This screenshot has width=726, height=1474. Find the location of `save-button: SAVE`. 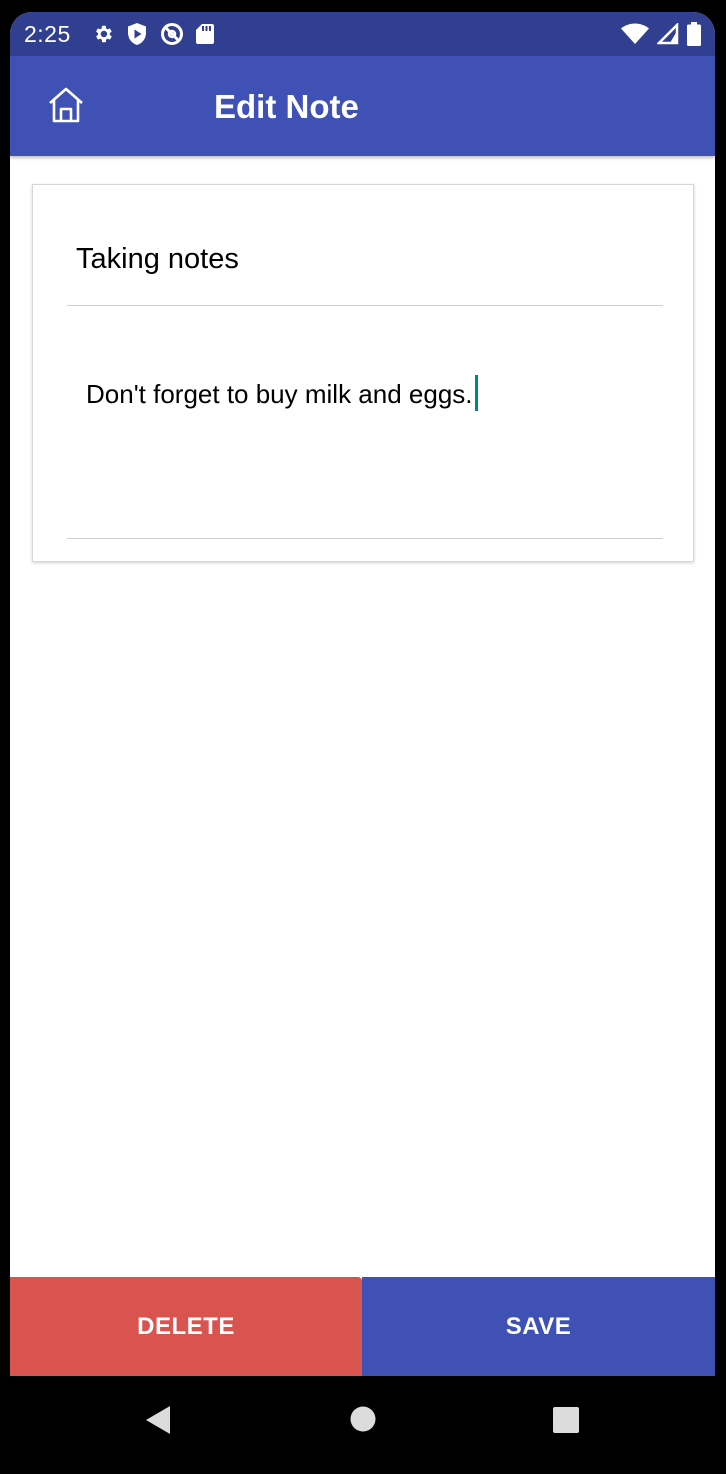

save-button: SAVE is located at coordinates (538, 1326).